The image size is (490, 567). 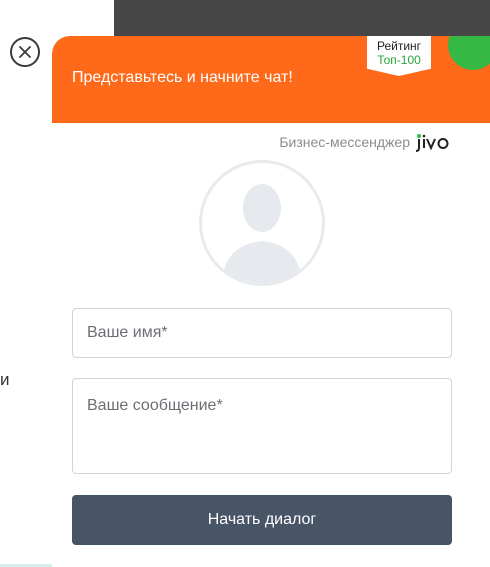 I want to click on start-dialog-button: Начать диалог, so click(x=262, y=520).